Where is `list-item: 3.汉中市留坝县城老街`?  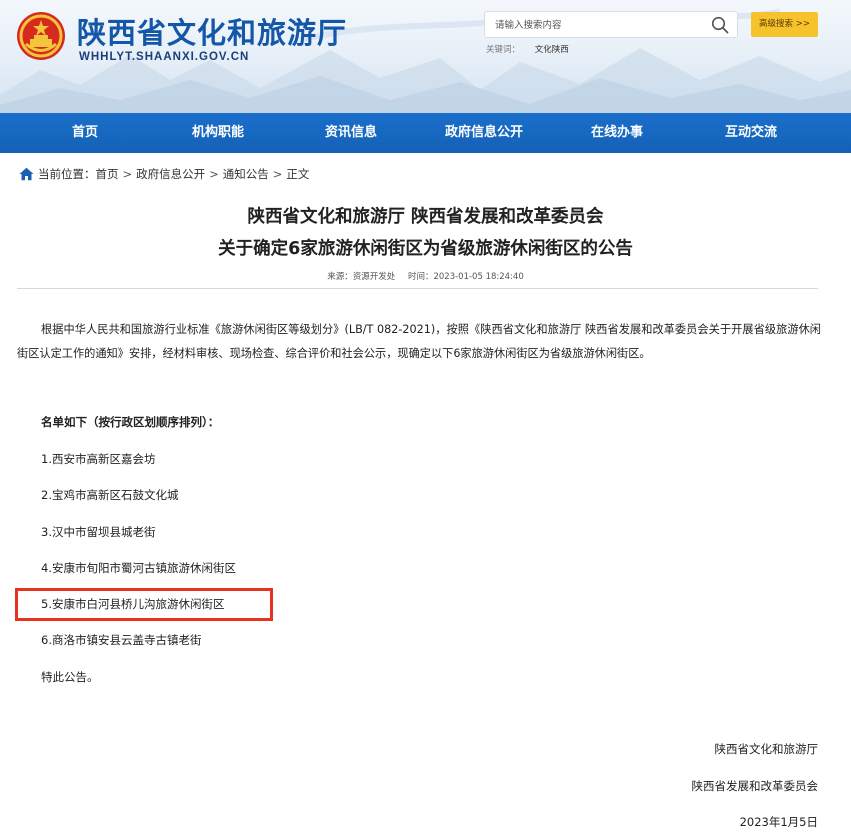
list-item: 3.汉中市留坝县城老街 is located at coordinates (98, 532).